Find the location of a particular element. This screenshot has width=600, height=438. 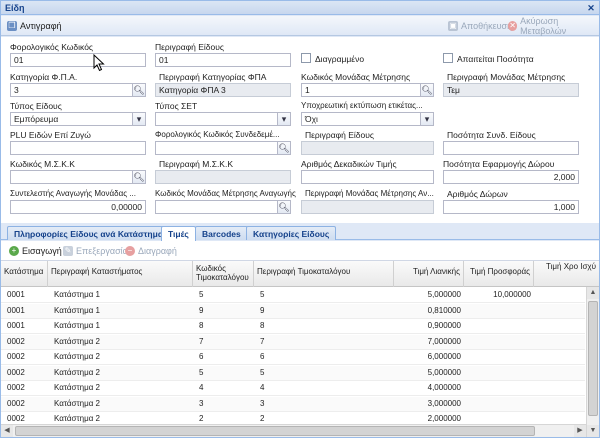

vertical-scroll-thumb is located at coordinates (593, 358).